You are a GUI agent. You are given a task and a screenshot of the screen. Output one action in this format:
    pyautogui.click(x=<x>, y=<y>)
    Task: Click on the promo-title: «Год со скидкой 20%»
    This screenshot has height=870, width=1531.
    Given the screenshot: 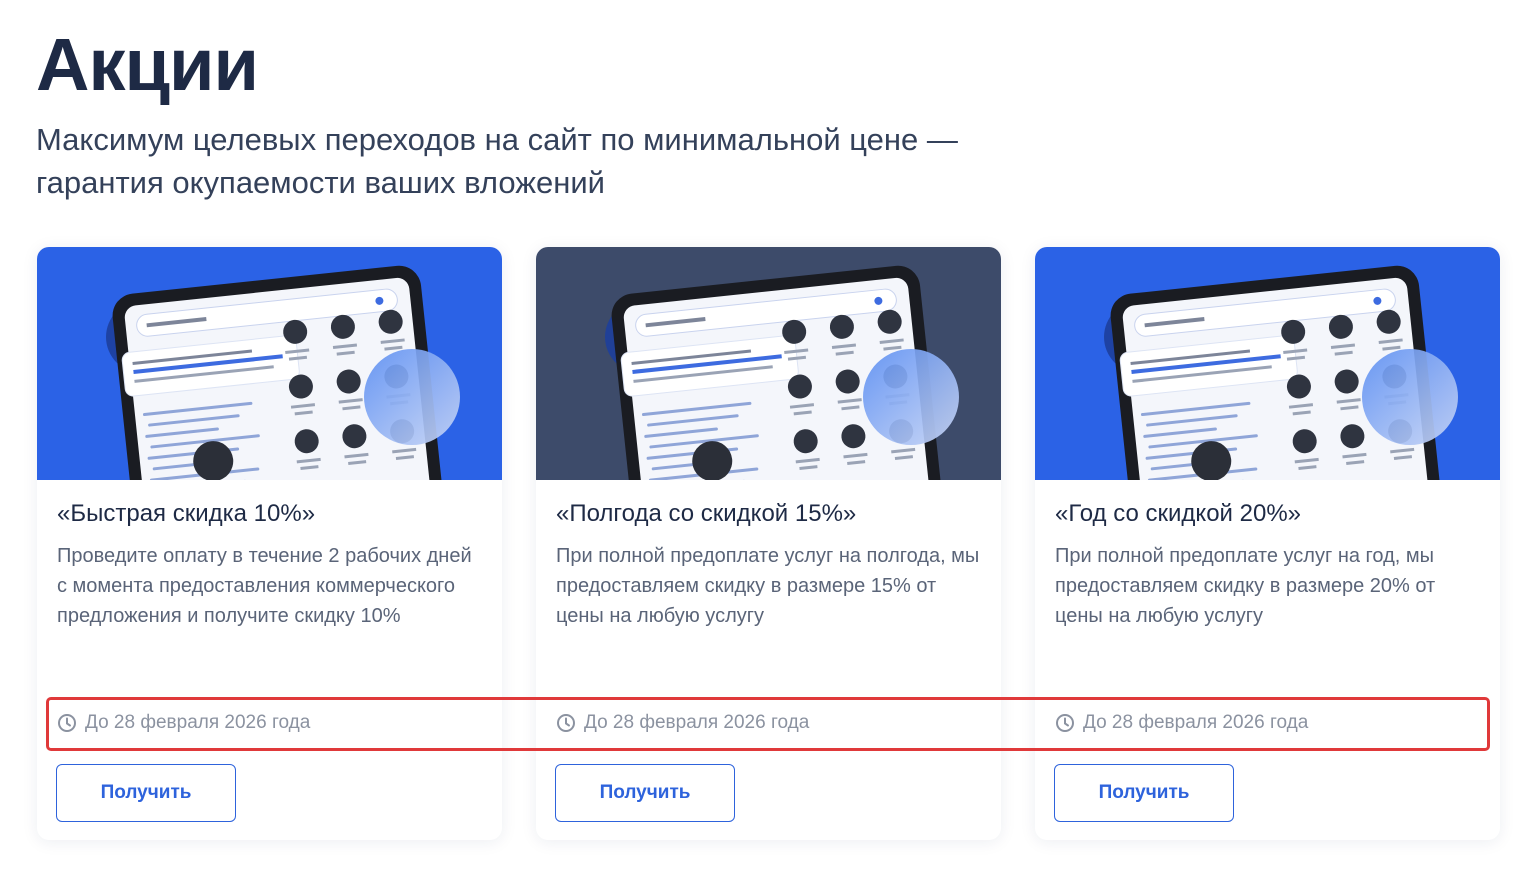 What is the action you would take?
    pyautogui.click(x=1178, y=513)
    